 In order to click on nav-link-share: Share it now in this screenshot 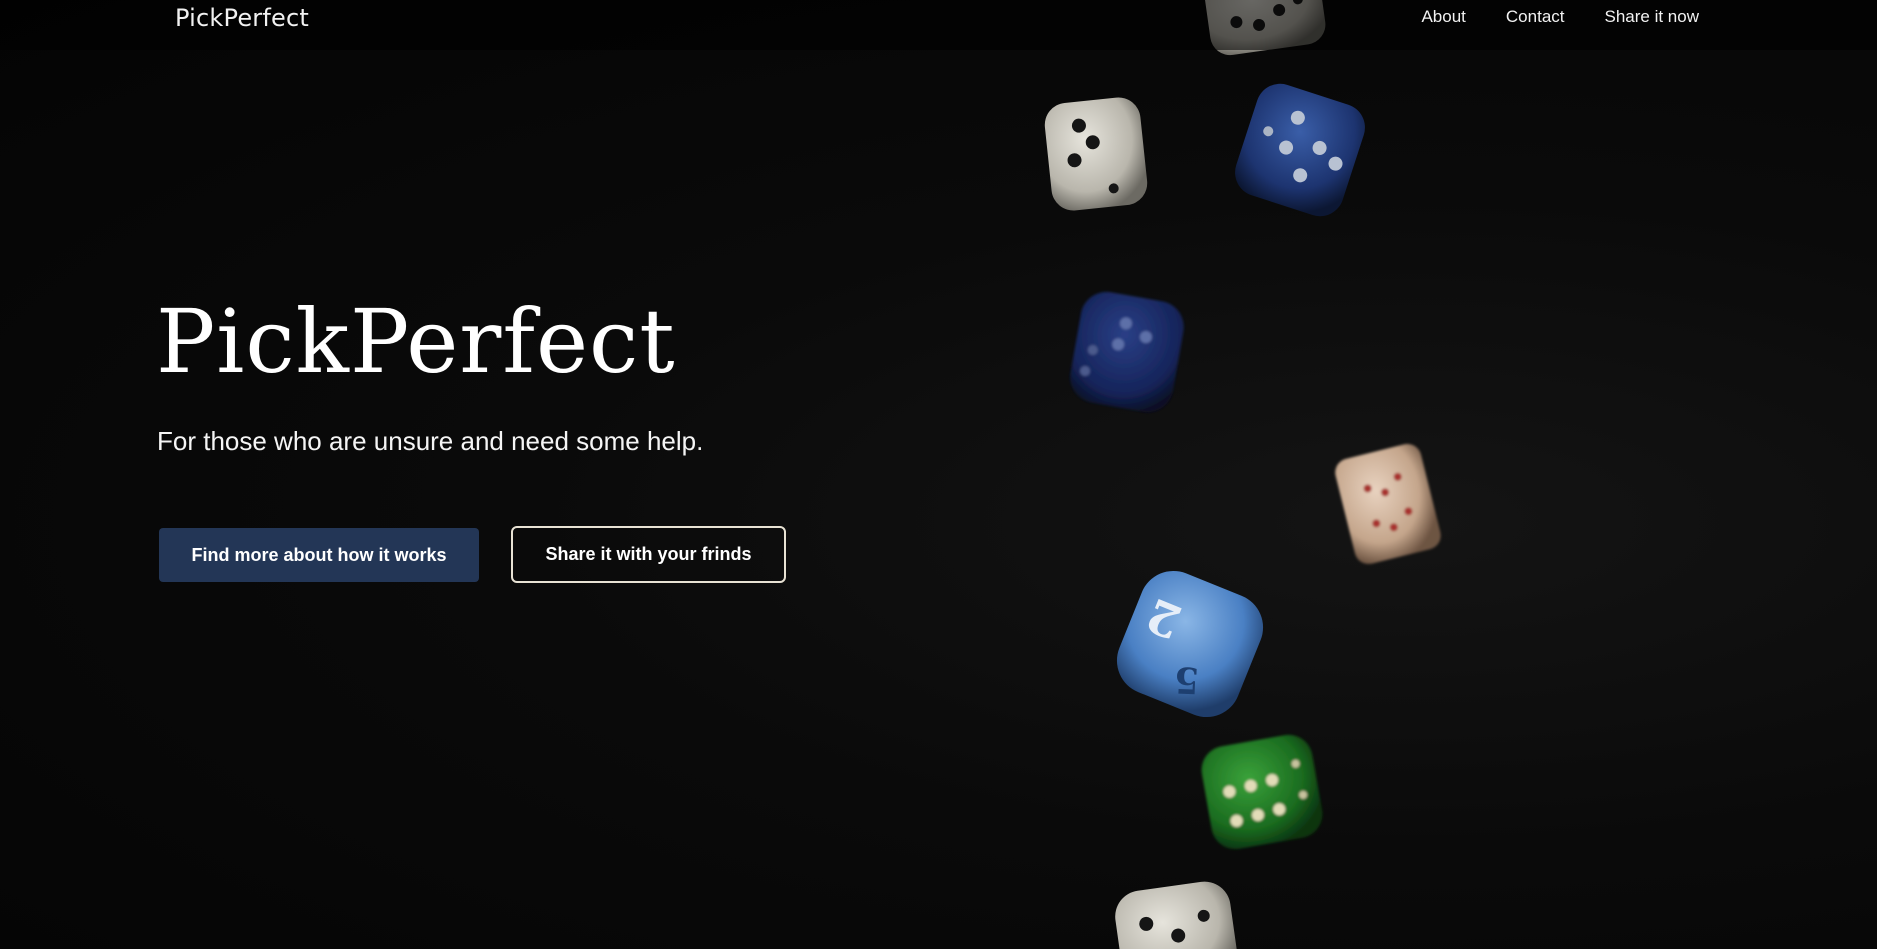, I will do `click(1652, 17)`.